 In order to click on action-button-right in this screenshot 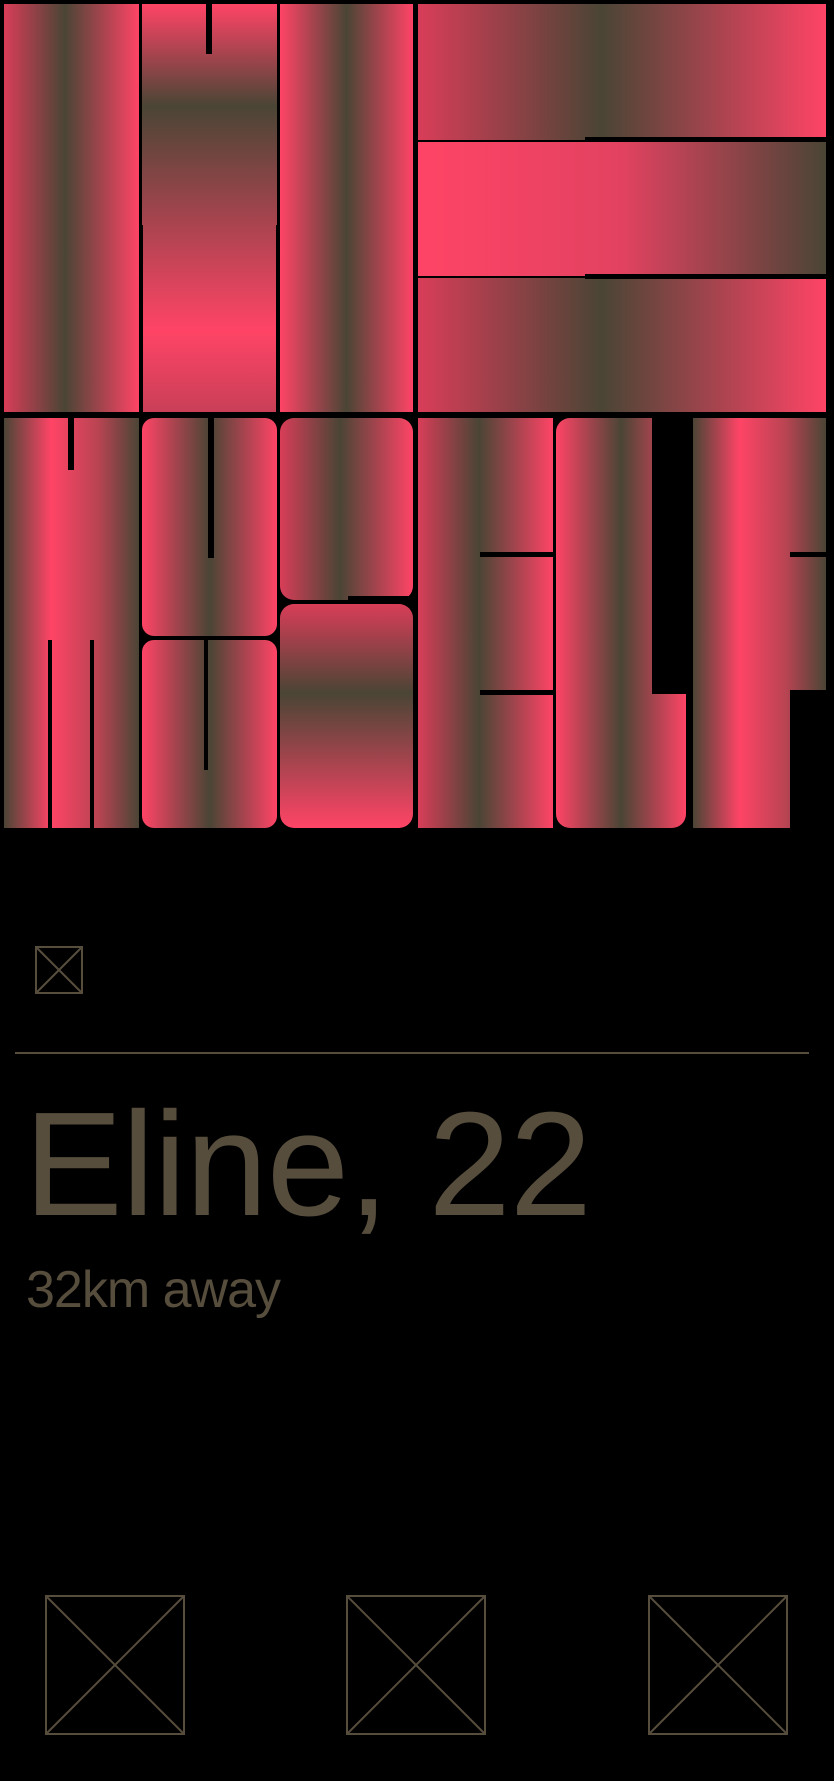, I will do `click(718, 1665)`.